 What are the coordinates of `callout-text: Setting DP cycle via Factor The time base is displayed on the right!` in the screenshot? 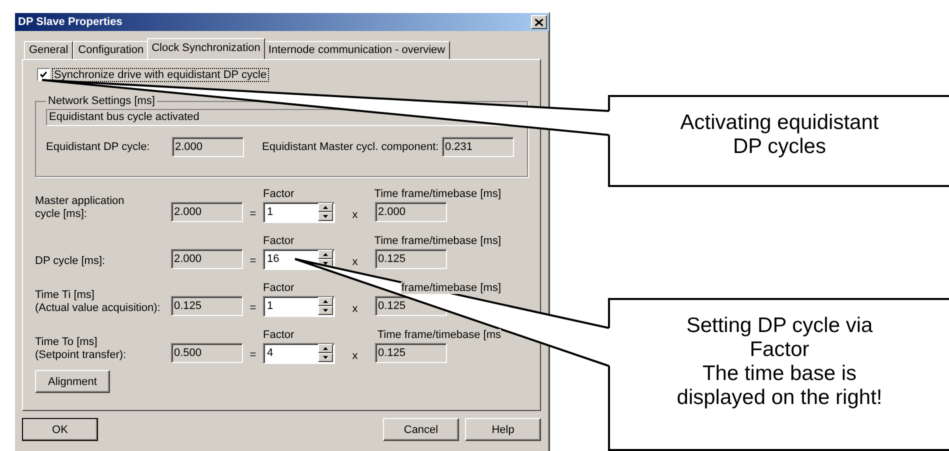 It's located at (779, 362).